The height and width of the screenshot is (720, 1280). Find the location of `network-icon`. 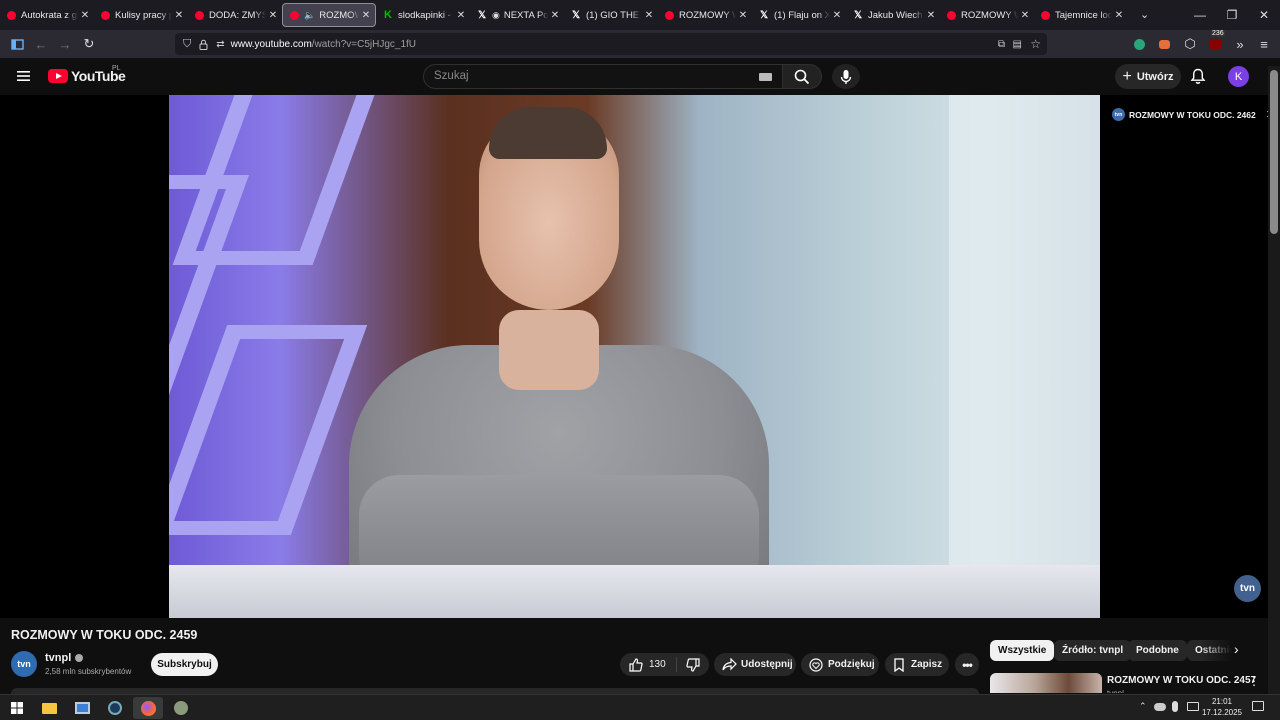

network-icon is located at coordinates (1193, 706).